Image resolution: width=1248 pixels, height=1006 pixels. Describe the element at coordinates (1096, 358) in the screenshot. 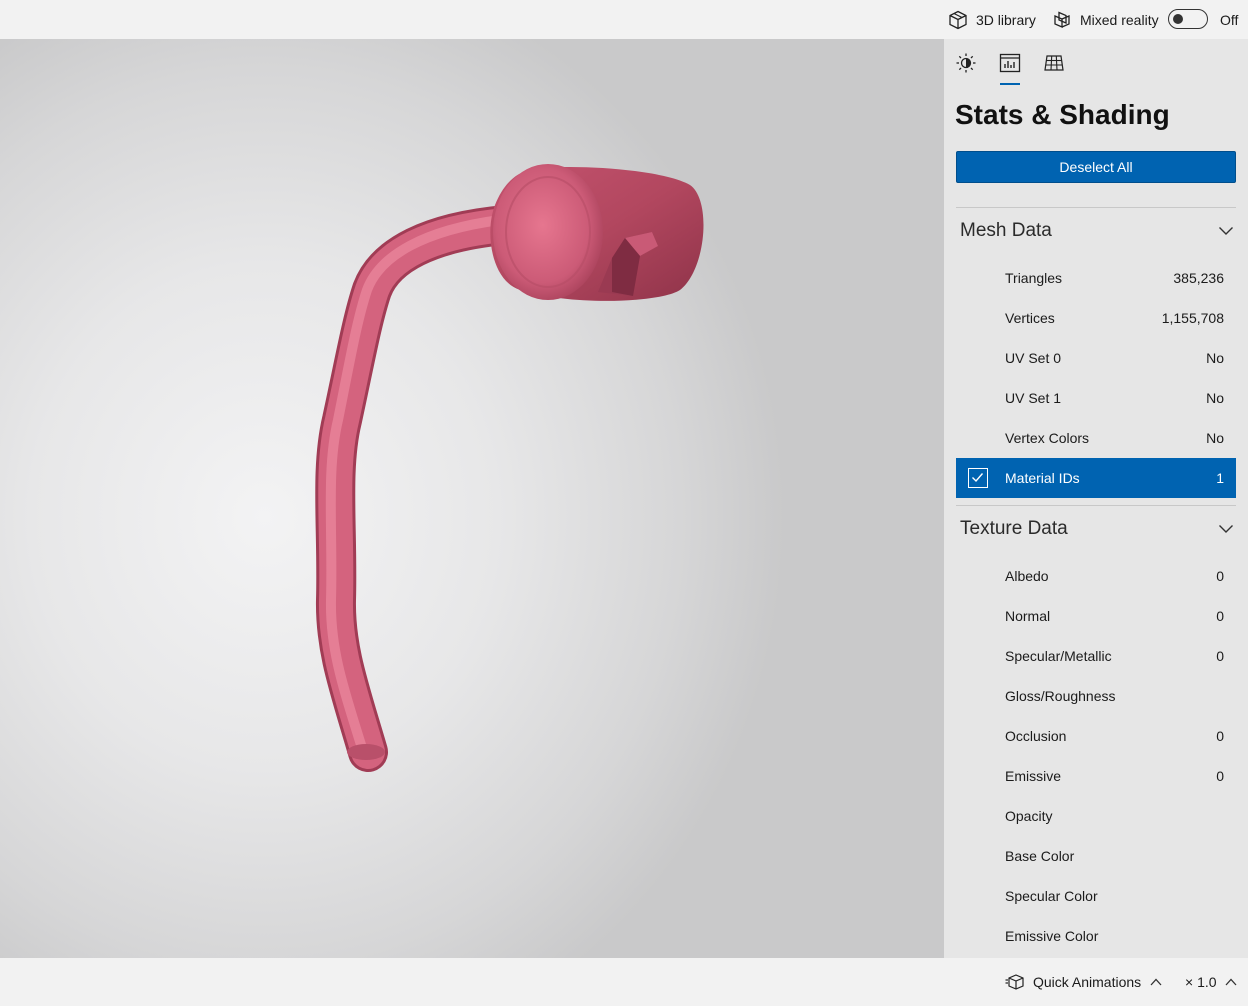

I see `stat-row-uv-set-0: UV Set 0 No` at that location.